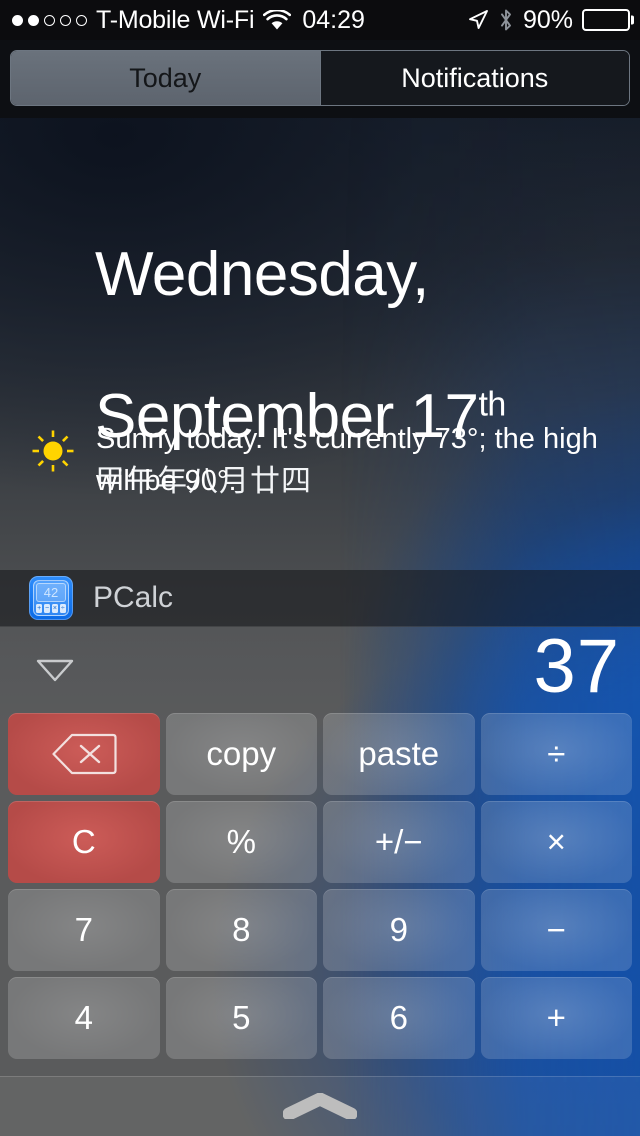 Image resolution: width=640 pixels, height=1136 pixels. I want to click on key-clear: C, so click(84, 842).